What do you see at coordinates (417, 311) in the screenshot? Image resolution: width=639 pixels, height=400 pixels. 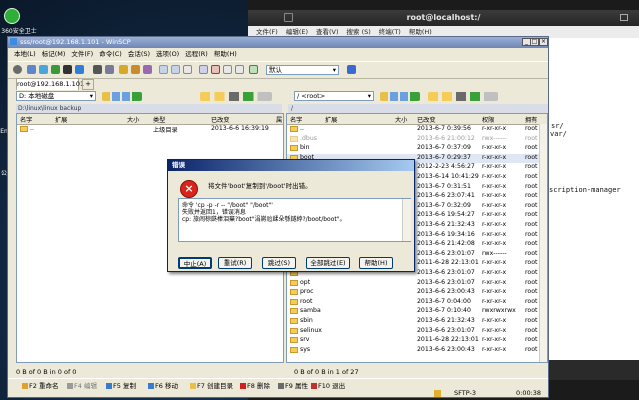 I see `table-row: samba 2013-6-7 0:10:40 rwxrwxrwx root` at bounding box center [417, 311].